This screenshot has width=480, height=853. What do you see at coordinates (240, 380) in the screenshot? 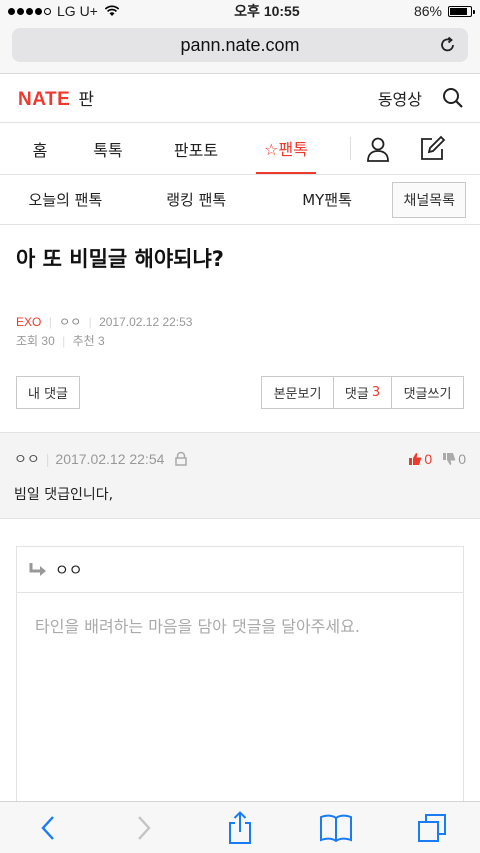
I see `comment-actions: 내 댓글 본문보기 댓글 3 댓글쓰기` at bounding box center [240, 380].